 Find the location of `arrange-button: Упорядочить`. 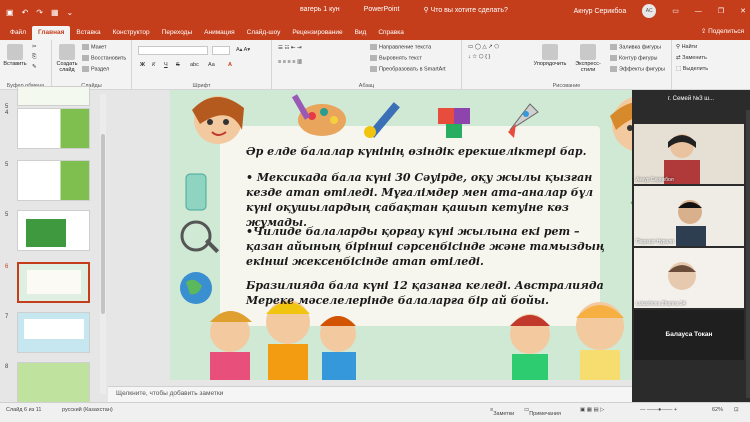

arrange-button: Упорядочить is located at coordinates (550, 54).